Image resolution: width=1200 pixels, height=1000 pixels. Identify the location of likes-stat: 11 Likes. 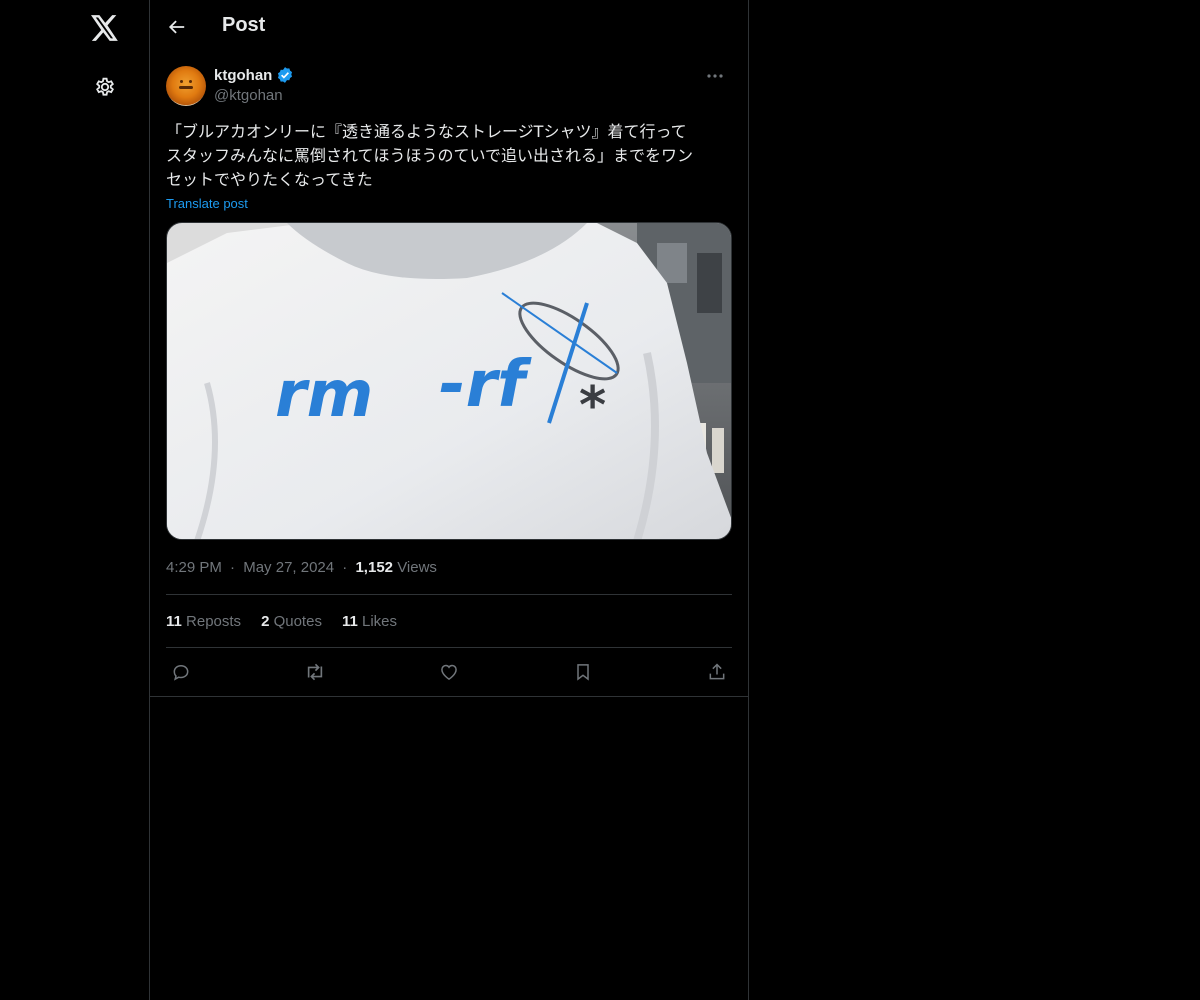
(369, 621).